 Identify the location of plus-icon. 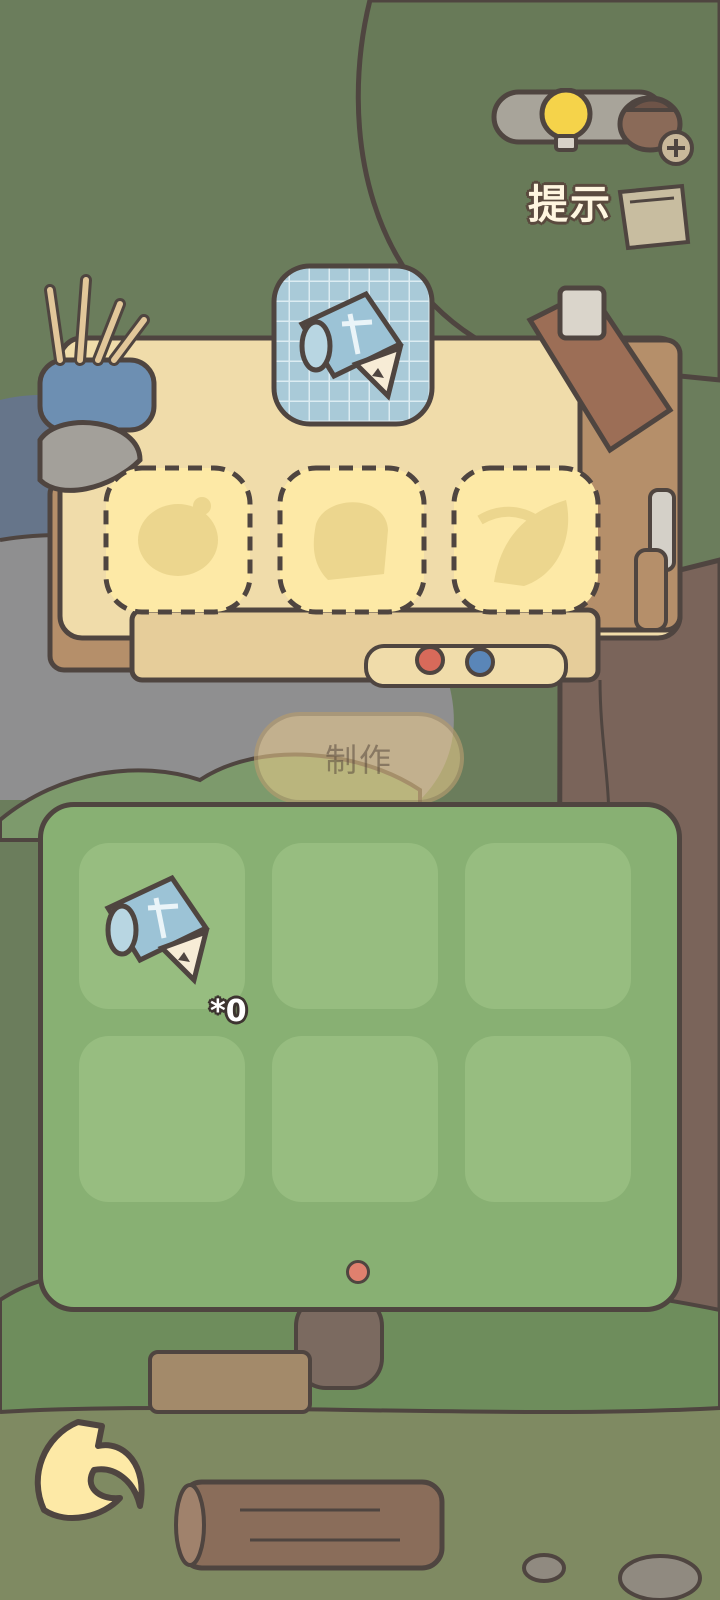
(676, 148).